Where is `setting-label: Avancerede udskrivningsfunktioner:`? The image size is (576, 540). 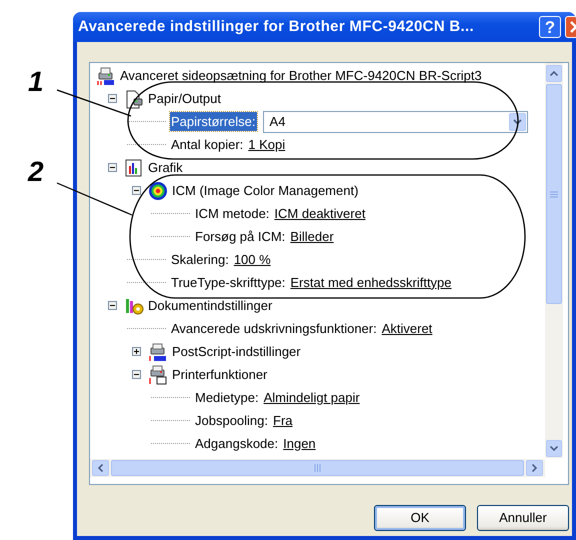
setting-label: Avancerede udskrivningsfunktioner: is located at coordinates (274, 328).